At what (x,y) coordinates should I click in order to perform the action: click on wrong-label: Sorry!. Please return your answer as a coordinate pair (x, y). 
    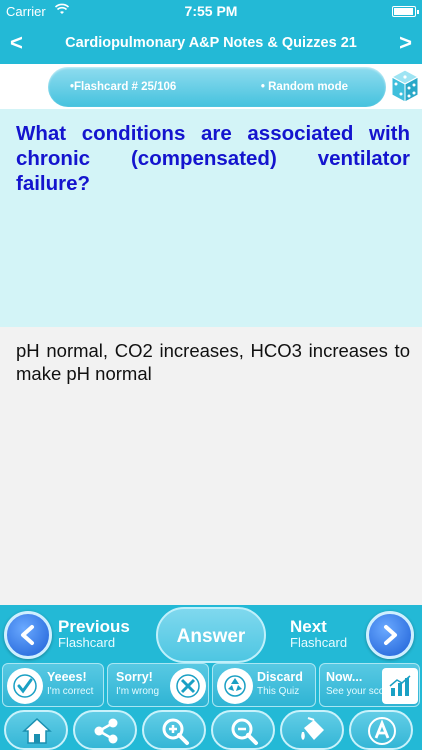
    Looking at the image, I should click on (134, 677).